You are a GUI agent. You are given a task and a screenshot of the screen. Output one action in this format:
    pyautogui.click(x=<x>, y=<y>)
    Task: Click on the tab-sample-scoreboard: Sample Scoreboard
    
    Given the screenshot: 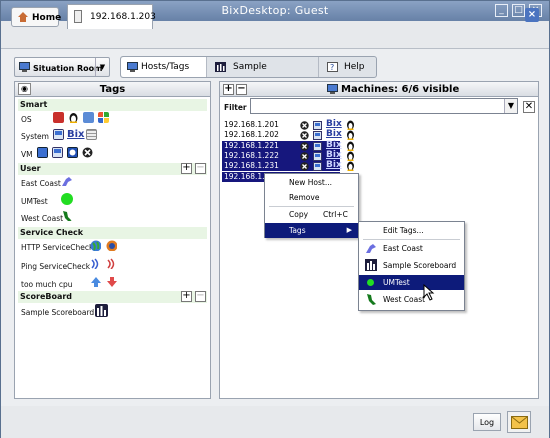 What is the action you would take?
    pyautogui.click(x=263, y=74)
    